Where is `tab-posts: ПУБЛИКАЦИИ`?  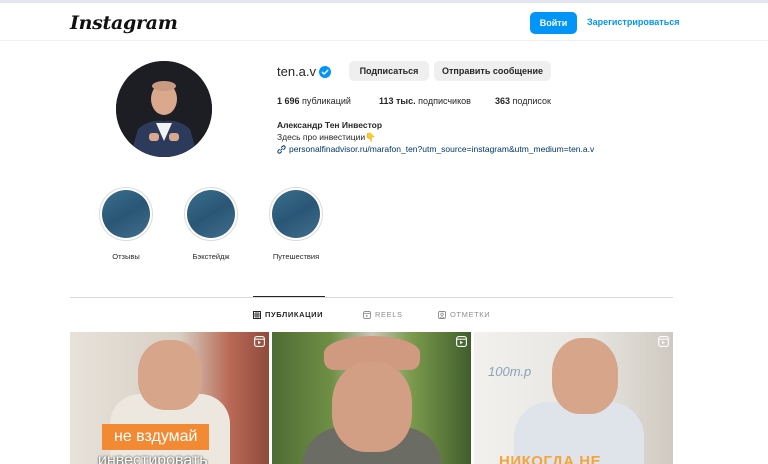 tab-posts: ПУБЛИКАЦИИ is located at coordinates (288, 314).